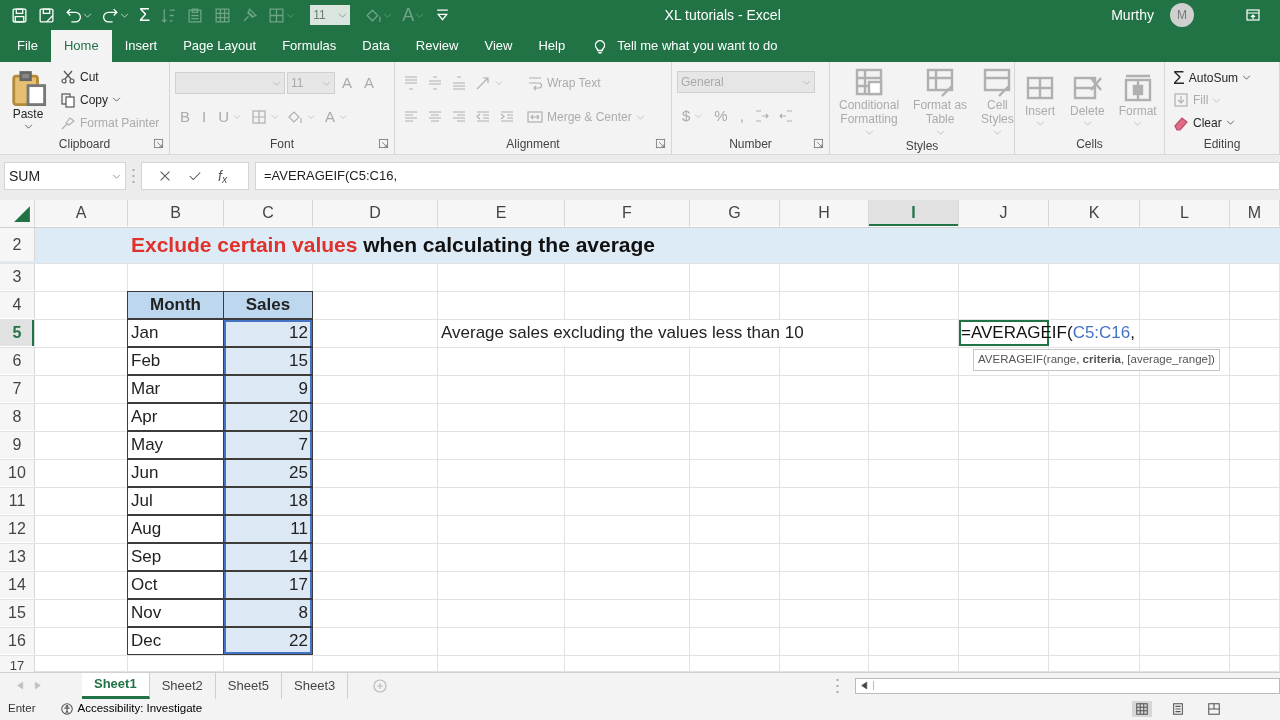 The height and width of the screenshot is (720, 1280). Describe the element at coordinates (1094, 213) in the screenshot. I see `column-header: K` at that location.